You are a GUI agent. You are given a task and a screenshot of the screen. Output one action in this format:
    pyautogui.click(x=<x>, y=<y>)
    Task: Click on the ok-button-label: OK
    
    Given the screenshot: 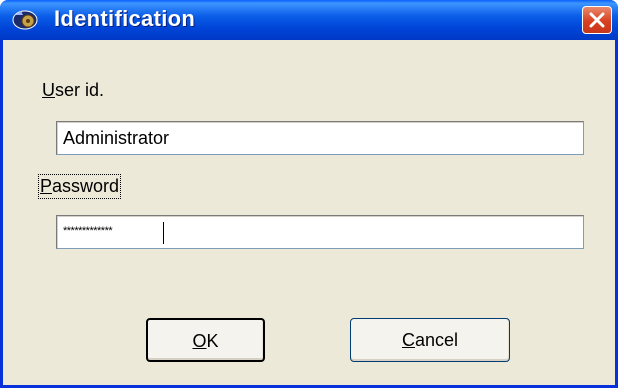 What is the action you would take?
    pyautogui.click(x=205, y=341)
    